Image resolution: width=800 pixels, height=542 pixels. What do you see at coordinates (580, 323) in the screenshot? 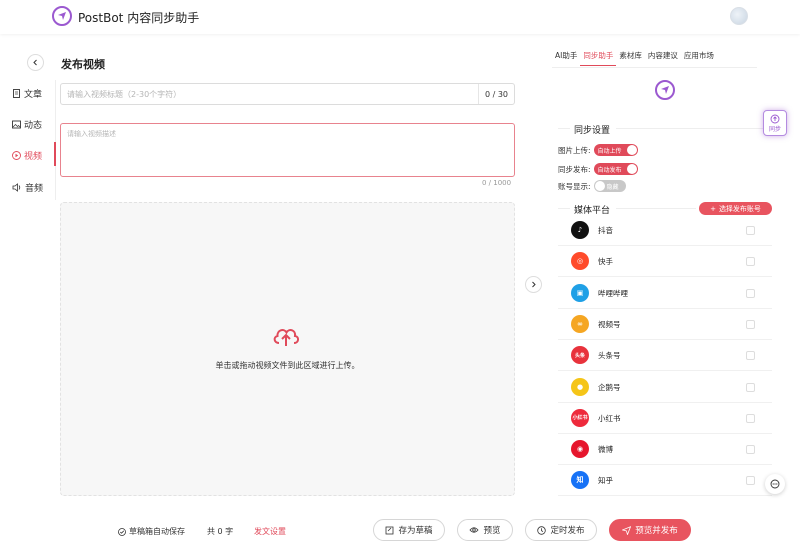
I see `channels-icon: ∞` at bounding box center [580, 323].